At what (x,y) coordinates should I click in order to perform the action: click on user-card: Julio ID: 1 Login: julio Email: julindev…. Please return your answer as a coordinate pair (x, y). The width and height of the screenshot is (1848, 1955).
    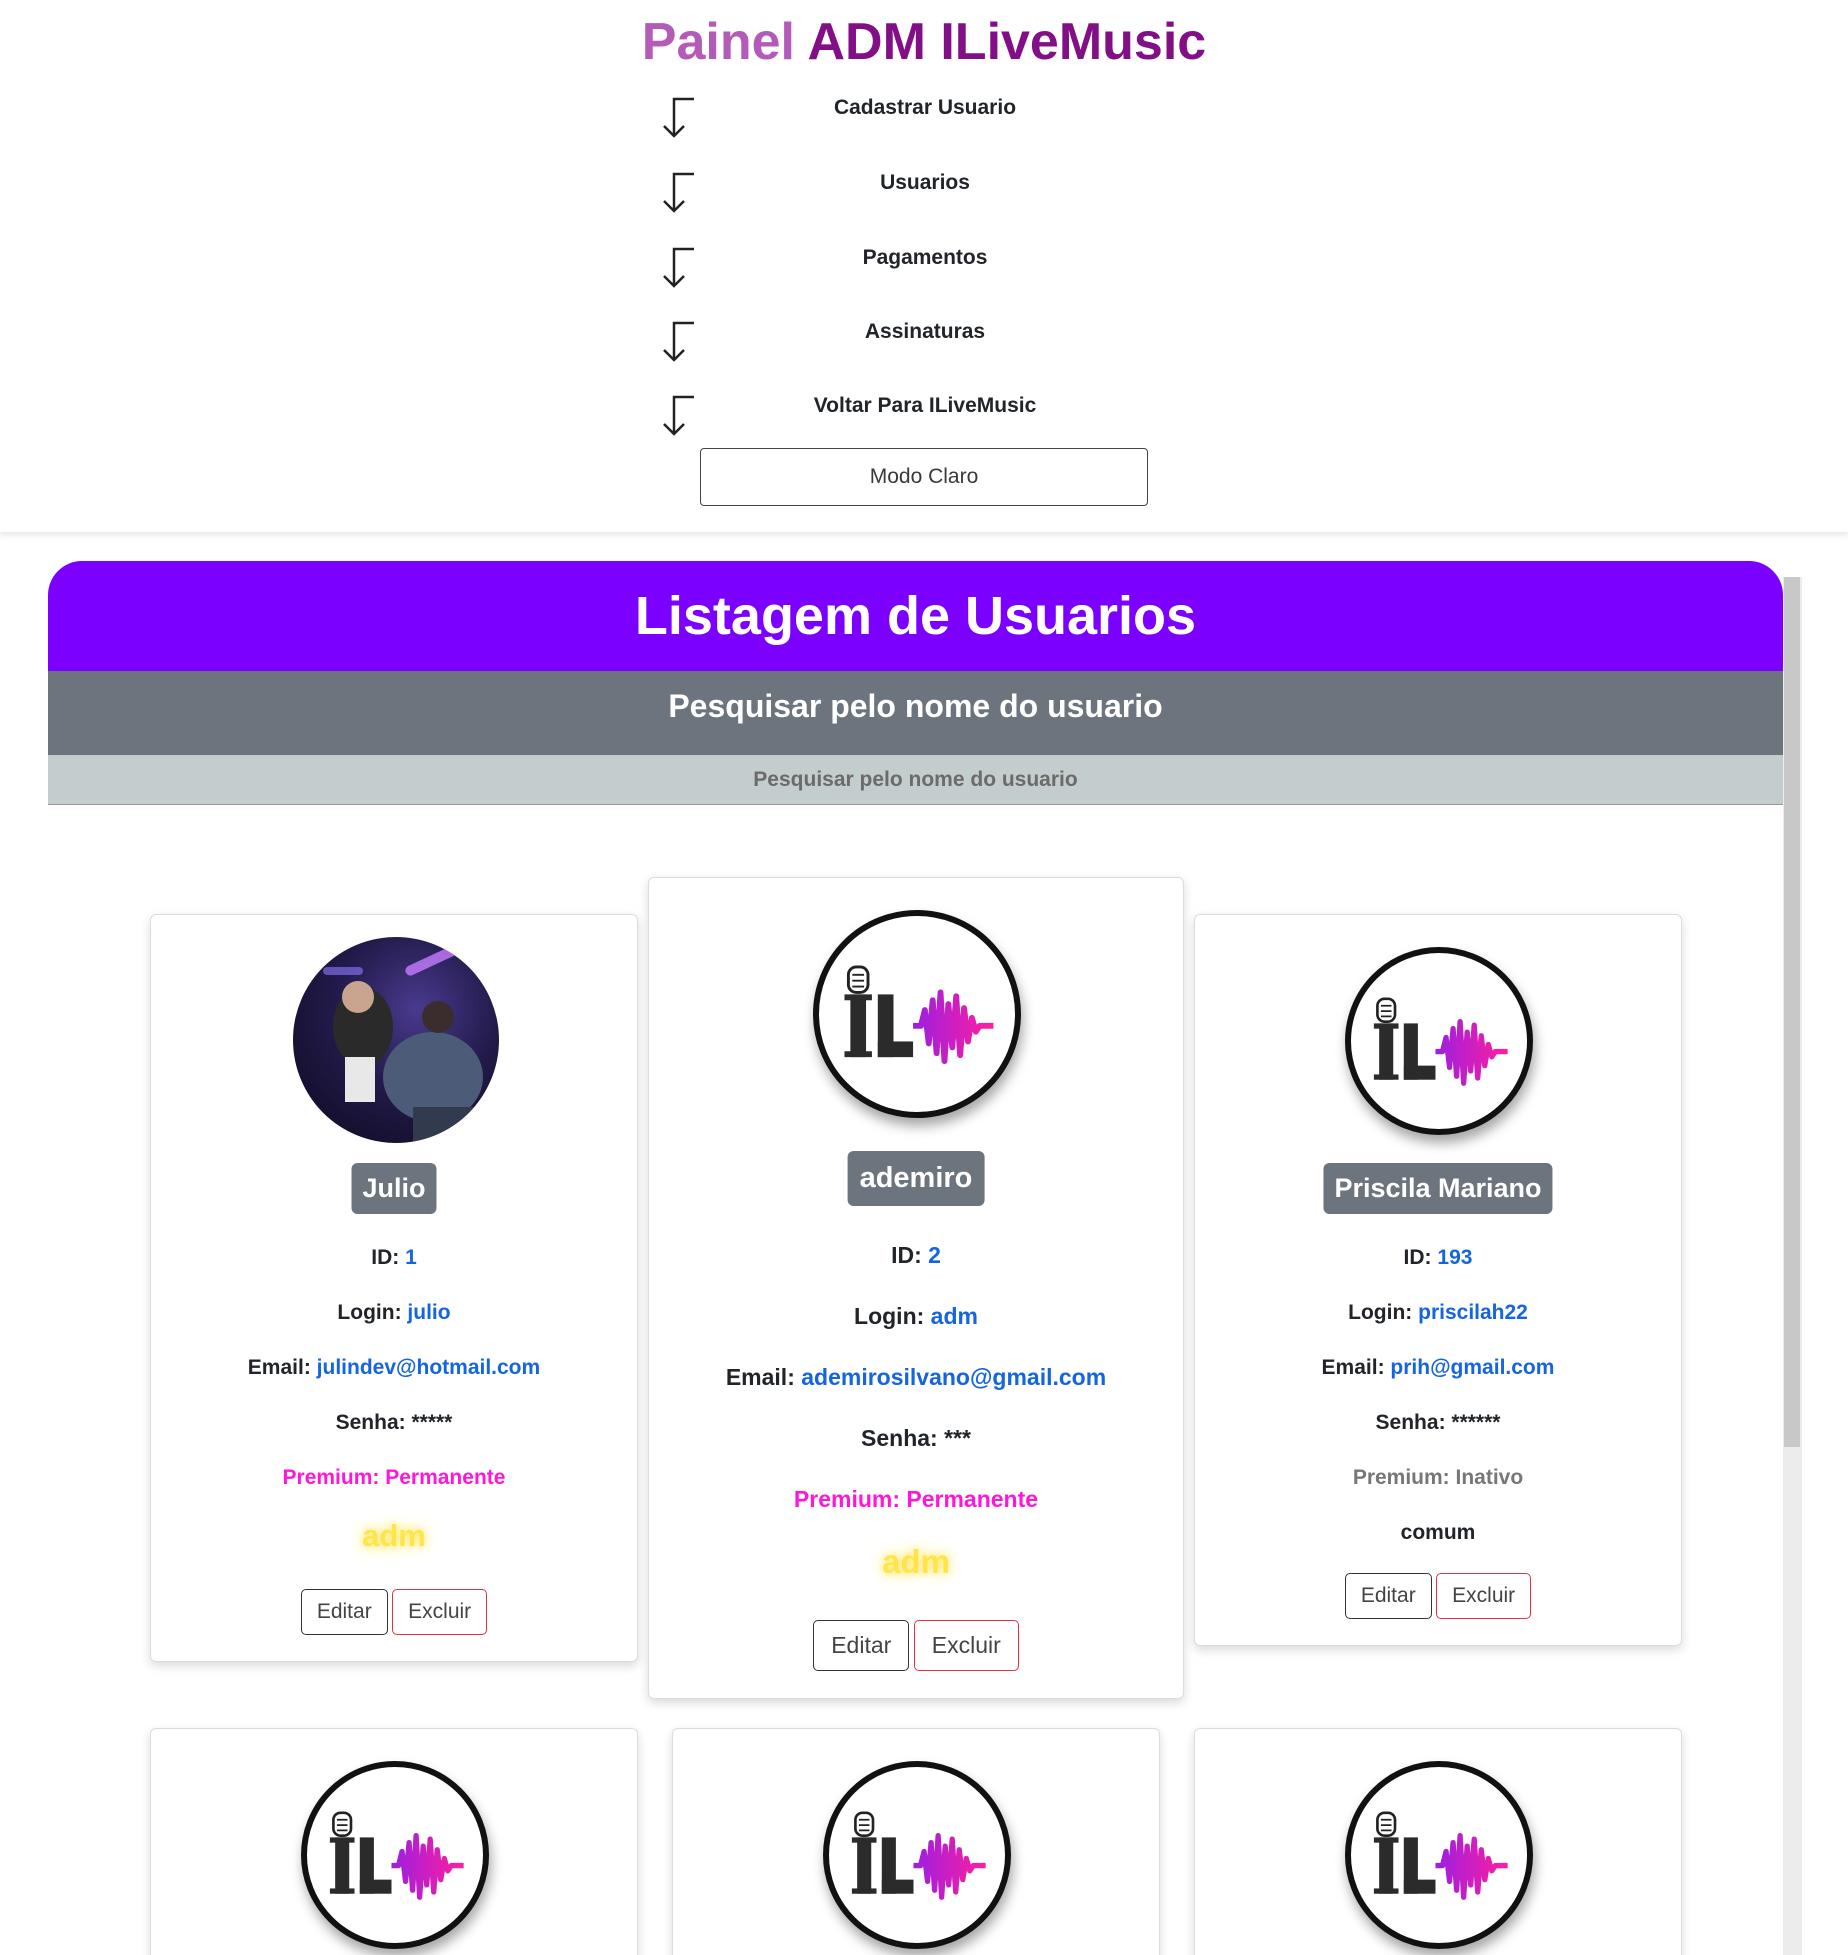
    Looking at the image, I should click on (394, 1288).